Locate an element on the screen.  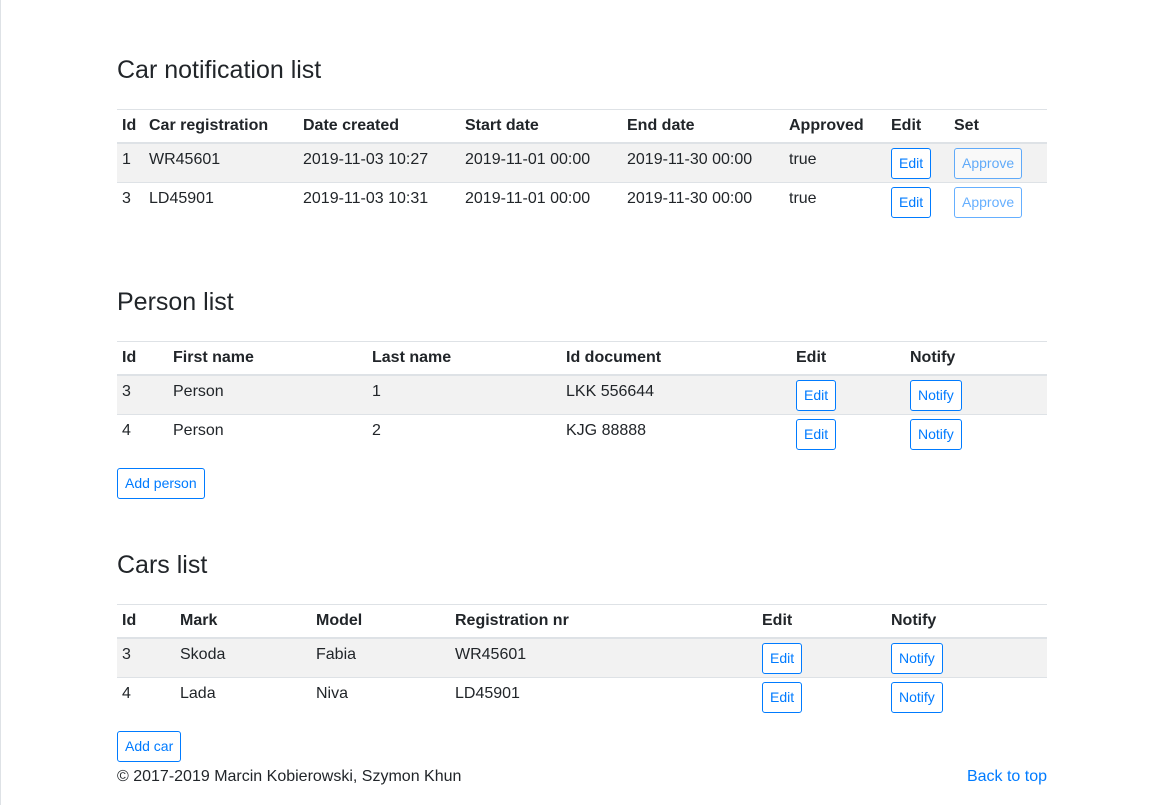
table-row: 4 Person 2 KJG 88888 Edit Notify is located at coordinates (582, 434).